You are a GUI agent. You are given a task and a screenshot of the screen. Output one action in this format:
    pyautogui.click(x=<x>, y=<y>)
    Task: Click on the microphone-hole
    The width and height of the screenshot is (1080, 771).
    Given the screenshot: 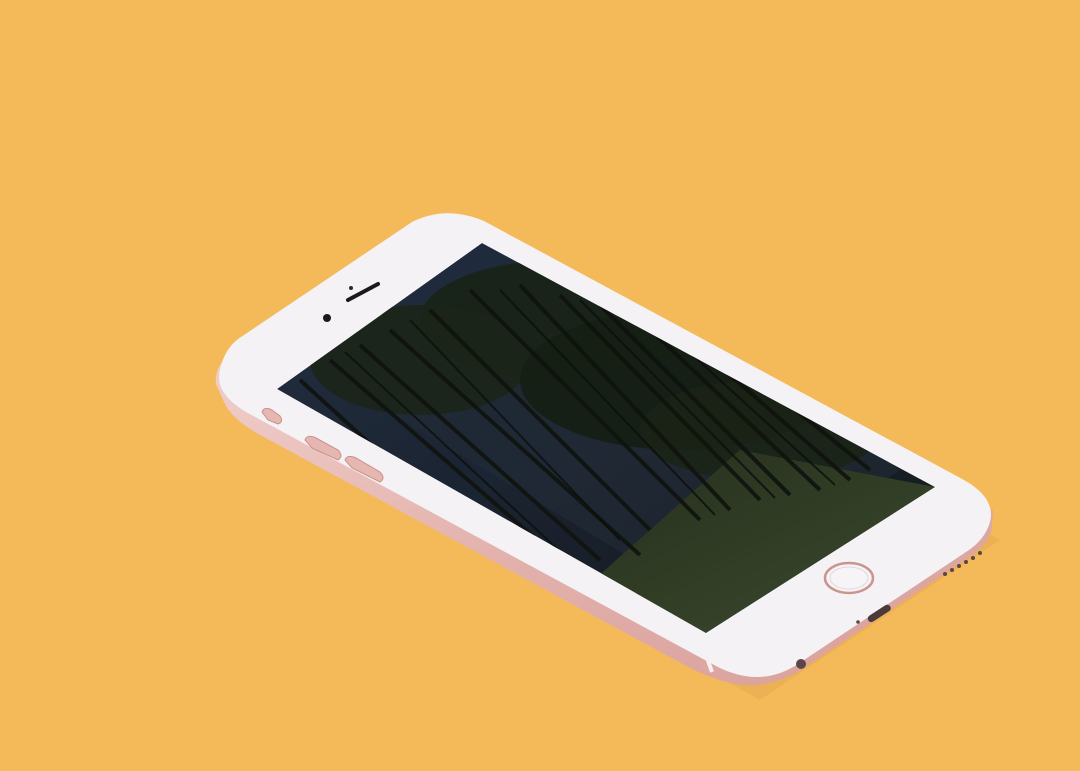 What is the action you would take?
    pyautogui.click(x=858, y=622)
    